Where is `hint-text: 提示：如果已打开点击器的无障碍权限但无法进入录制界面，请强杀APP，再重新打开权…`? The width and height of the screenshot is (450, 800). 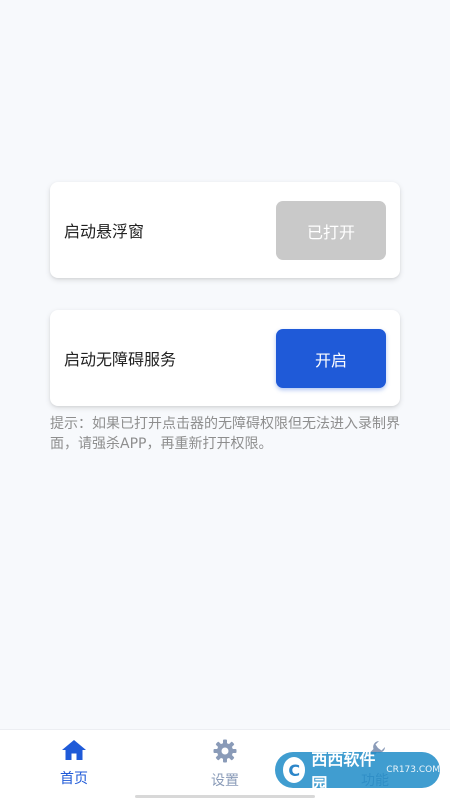
hint-text: 提示：如果已打开点击器的无障碍权限但无法进入录制界面，请强杀APP，再重新打开权… is located at coordinates (225, 434).